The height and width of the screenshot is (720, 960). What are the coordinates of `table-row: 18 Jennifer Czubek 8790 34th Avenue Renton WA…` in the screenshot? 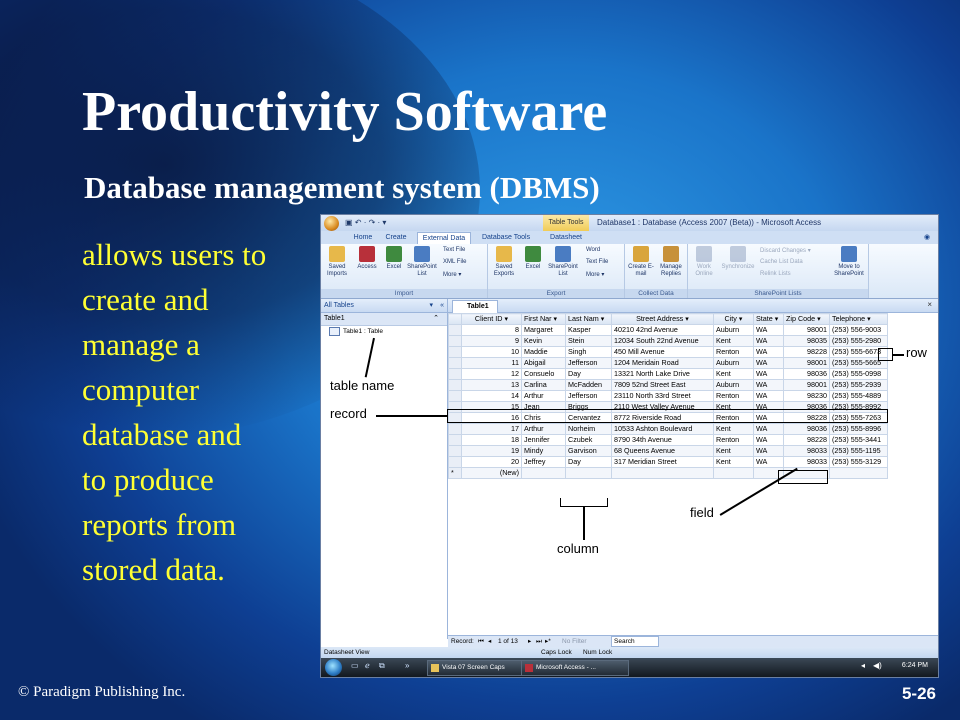 It's located at (668, 440).